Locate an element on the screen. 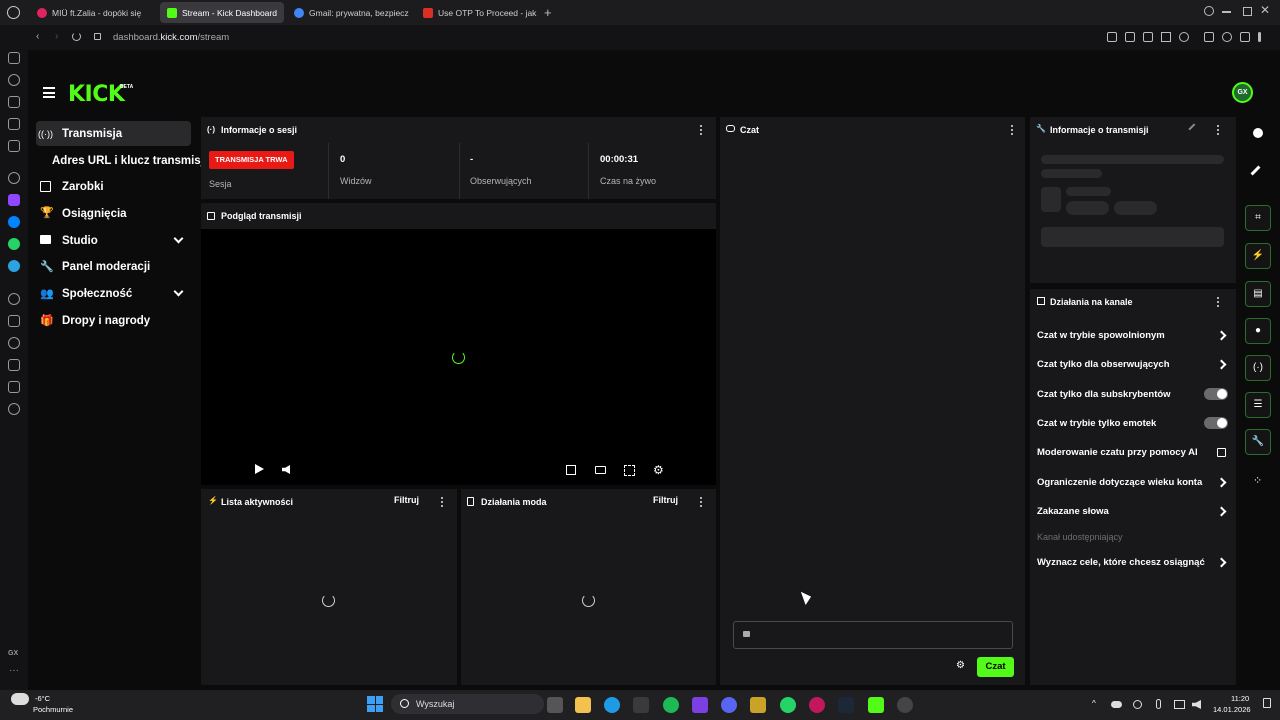 This screenshot has width=1280, height=720. account-age-row: Ograniczenie dotyczące wieku konta is located at coordinates (1119, 482).